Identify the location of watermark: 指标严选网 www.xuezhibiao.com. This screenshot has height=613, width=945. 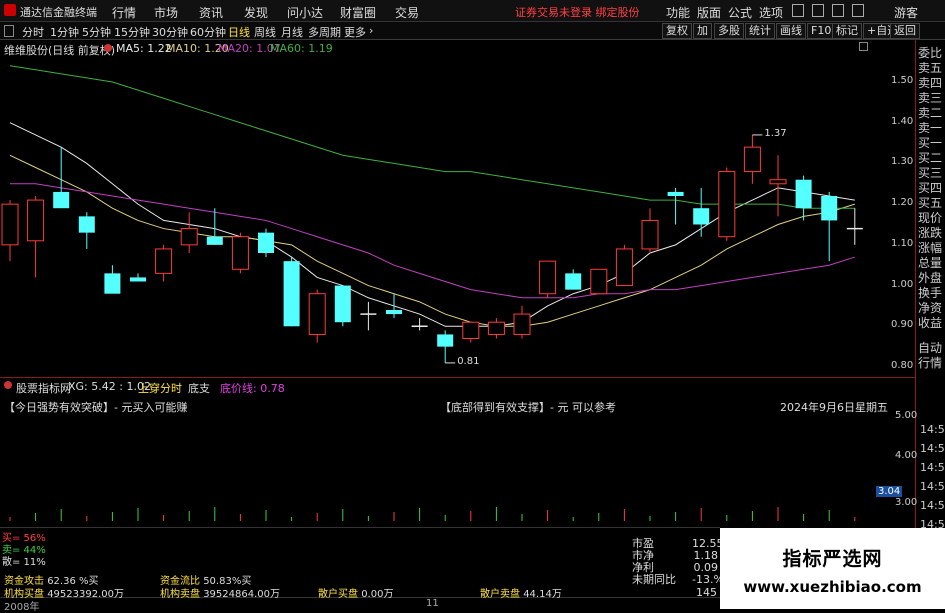
(832, 568).